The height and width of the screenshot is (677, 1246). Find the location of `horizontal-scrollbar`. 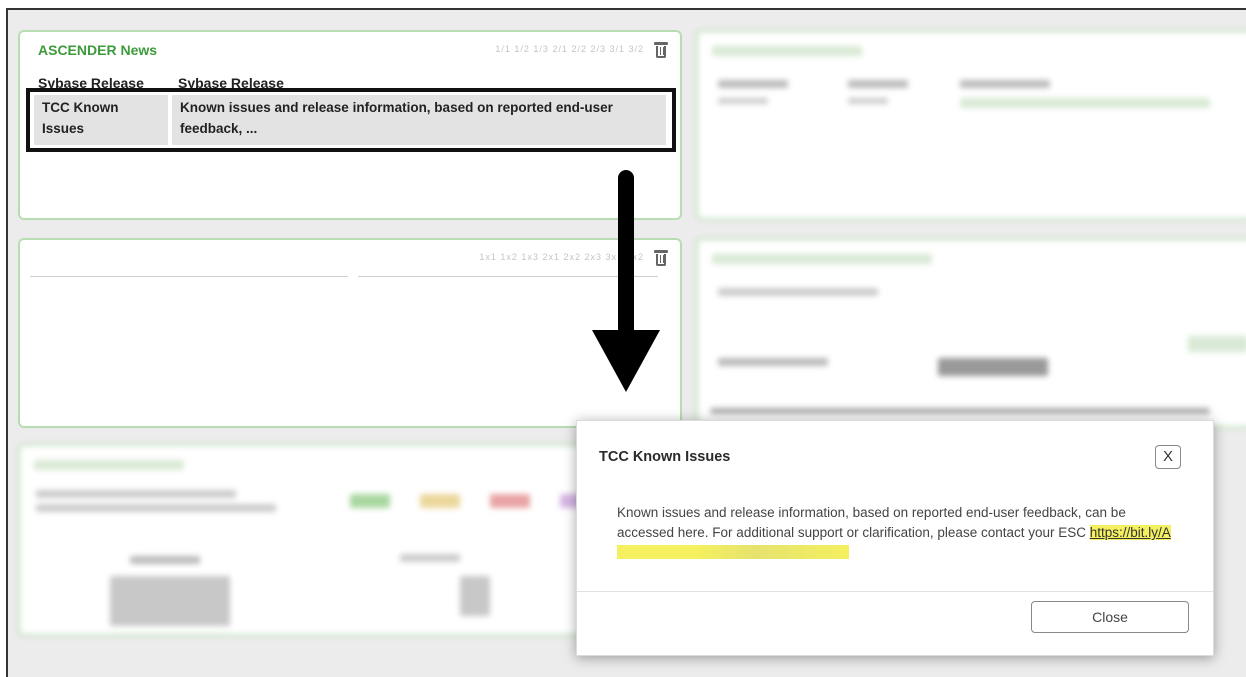

horizontal-scrollbar is located at coordinates (960, 411).